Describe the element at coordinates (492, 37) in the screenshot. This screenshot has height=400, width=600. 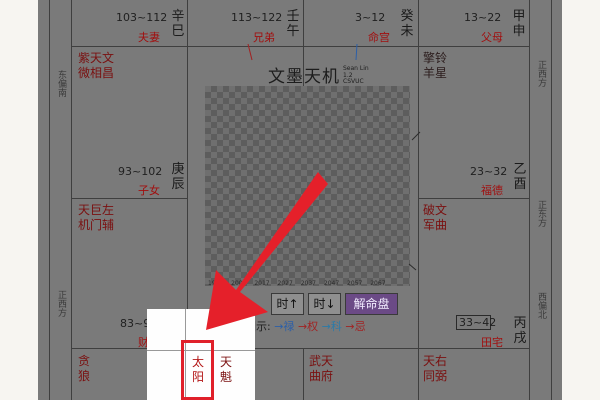
I see `palace-name: 父母` at that location.